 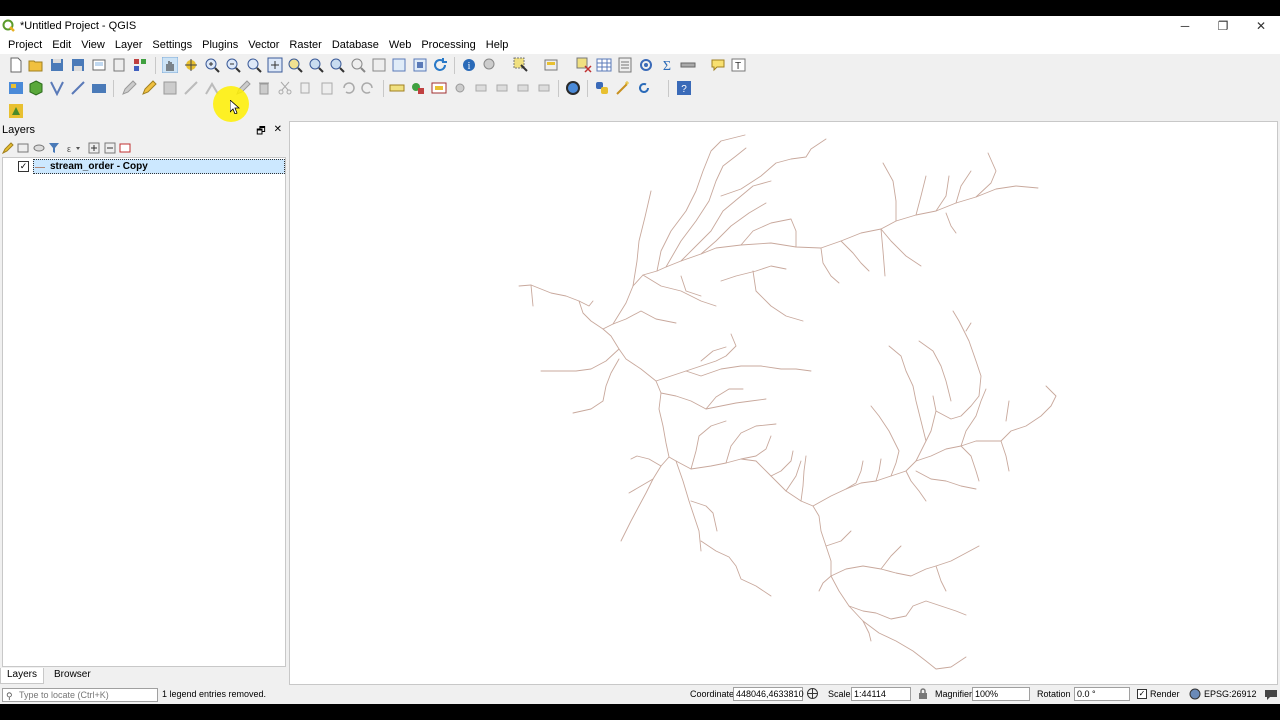 I want to click on change-label-icon, so click(x=544, y=88).